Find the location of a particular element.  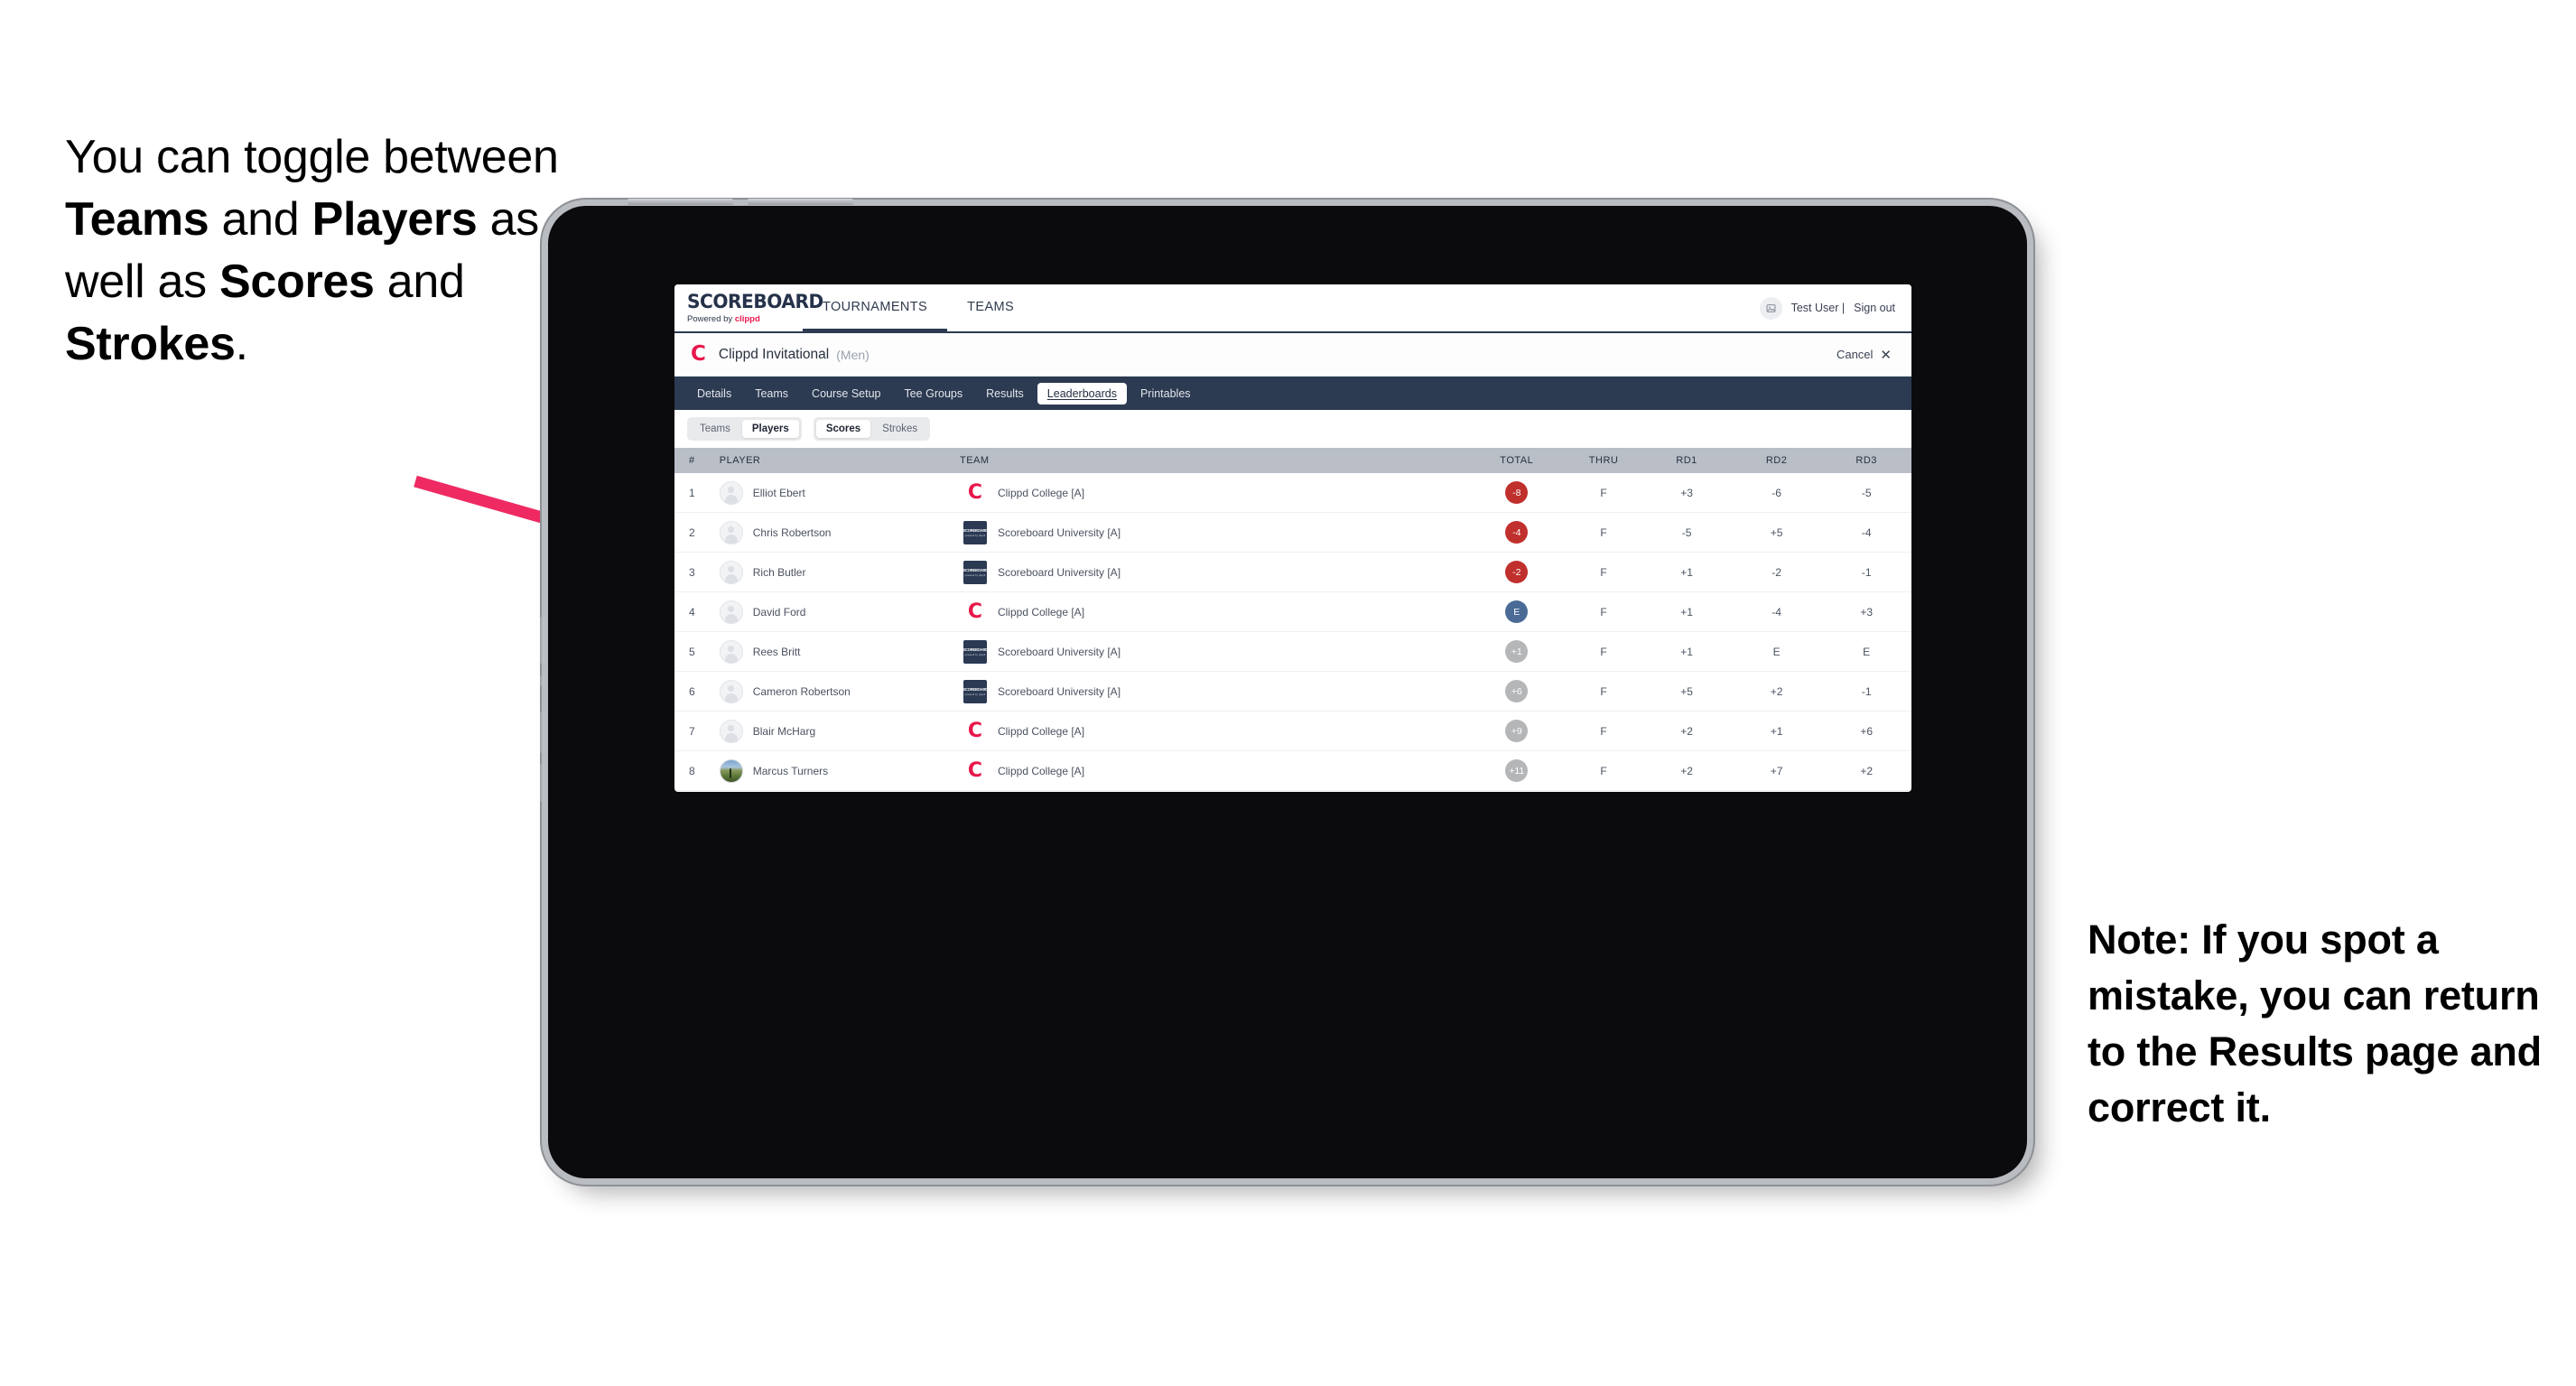

entity-toggle-group: Teams Players is located at coordinates (744, 429).